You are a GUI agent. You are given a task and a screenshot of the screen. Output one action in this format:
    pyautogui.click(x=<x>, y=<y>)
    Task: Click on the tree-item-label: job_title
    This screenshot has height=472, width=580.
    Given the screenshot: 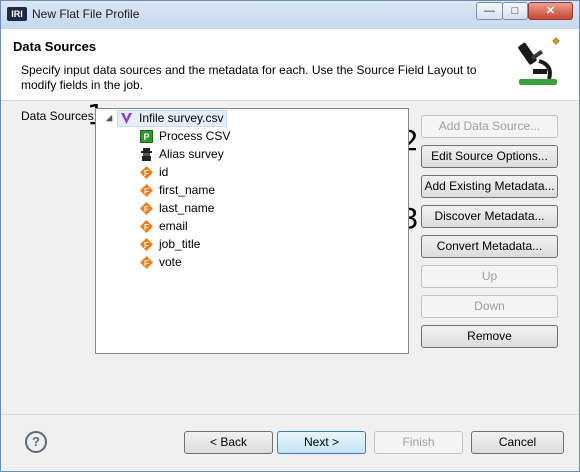 What is the action you would take?
    pyautogui.click(x=180, y=244)
    